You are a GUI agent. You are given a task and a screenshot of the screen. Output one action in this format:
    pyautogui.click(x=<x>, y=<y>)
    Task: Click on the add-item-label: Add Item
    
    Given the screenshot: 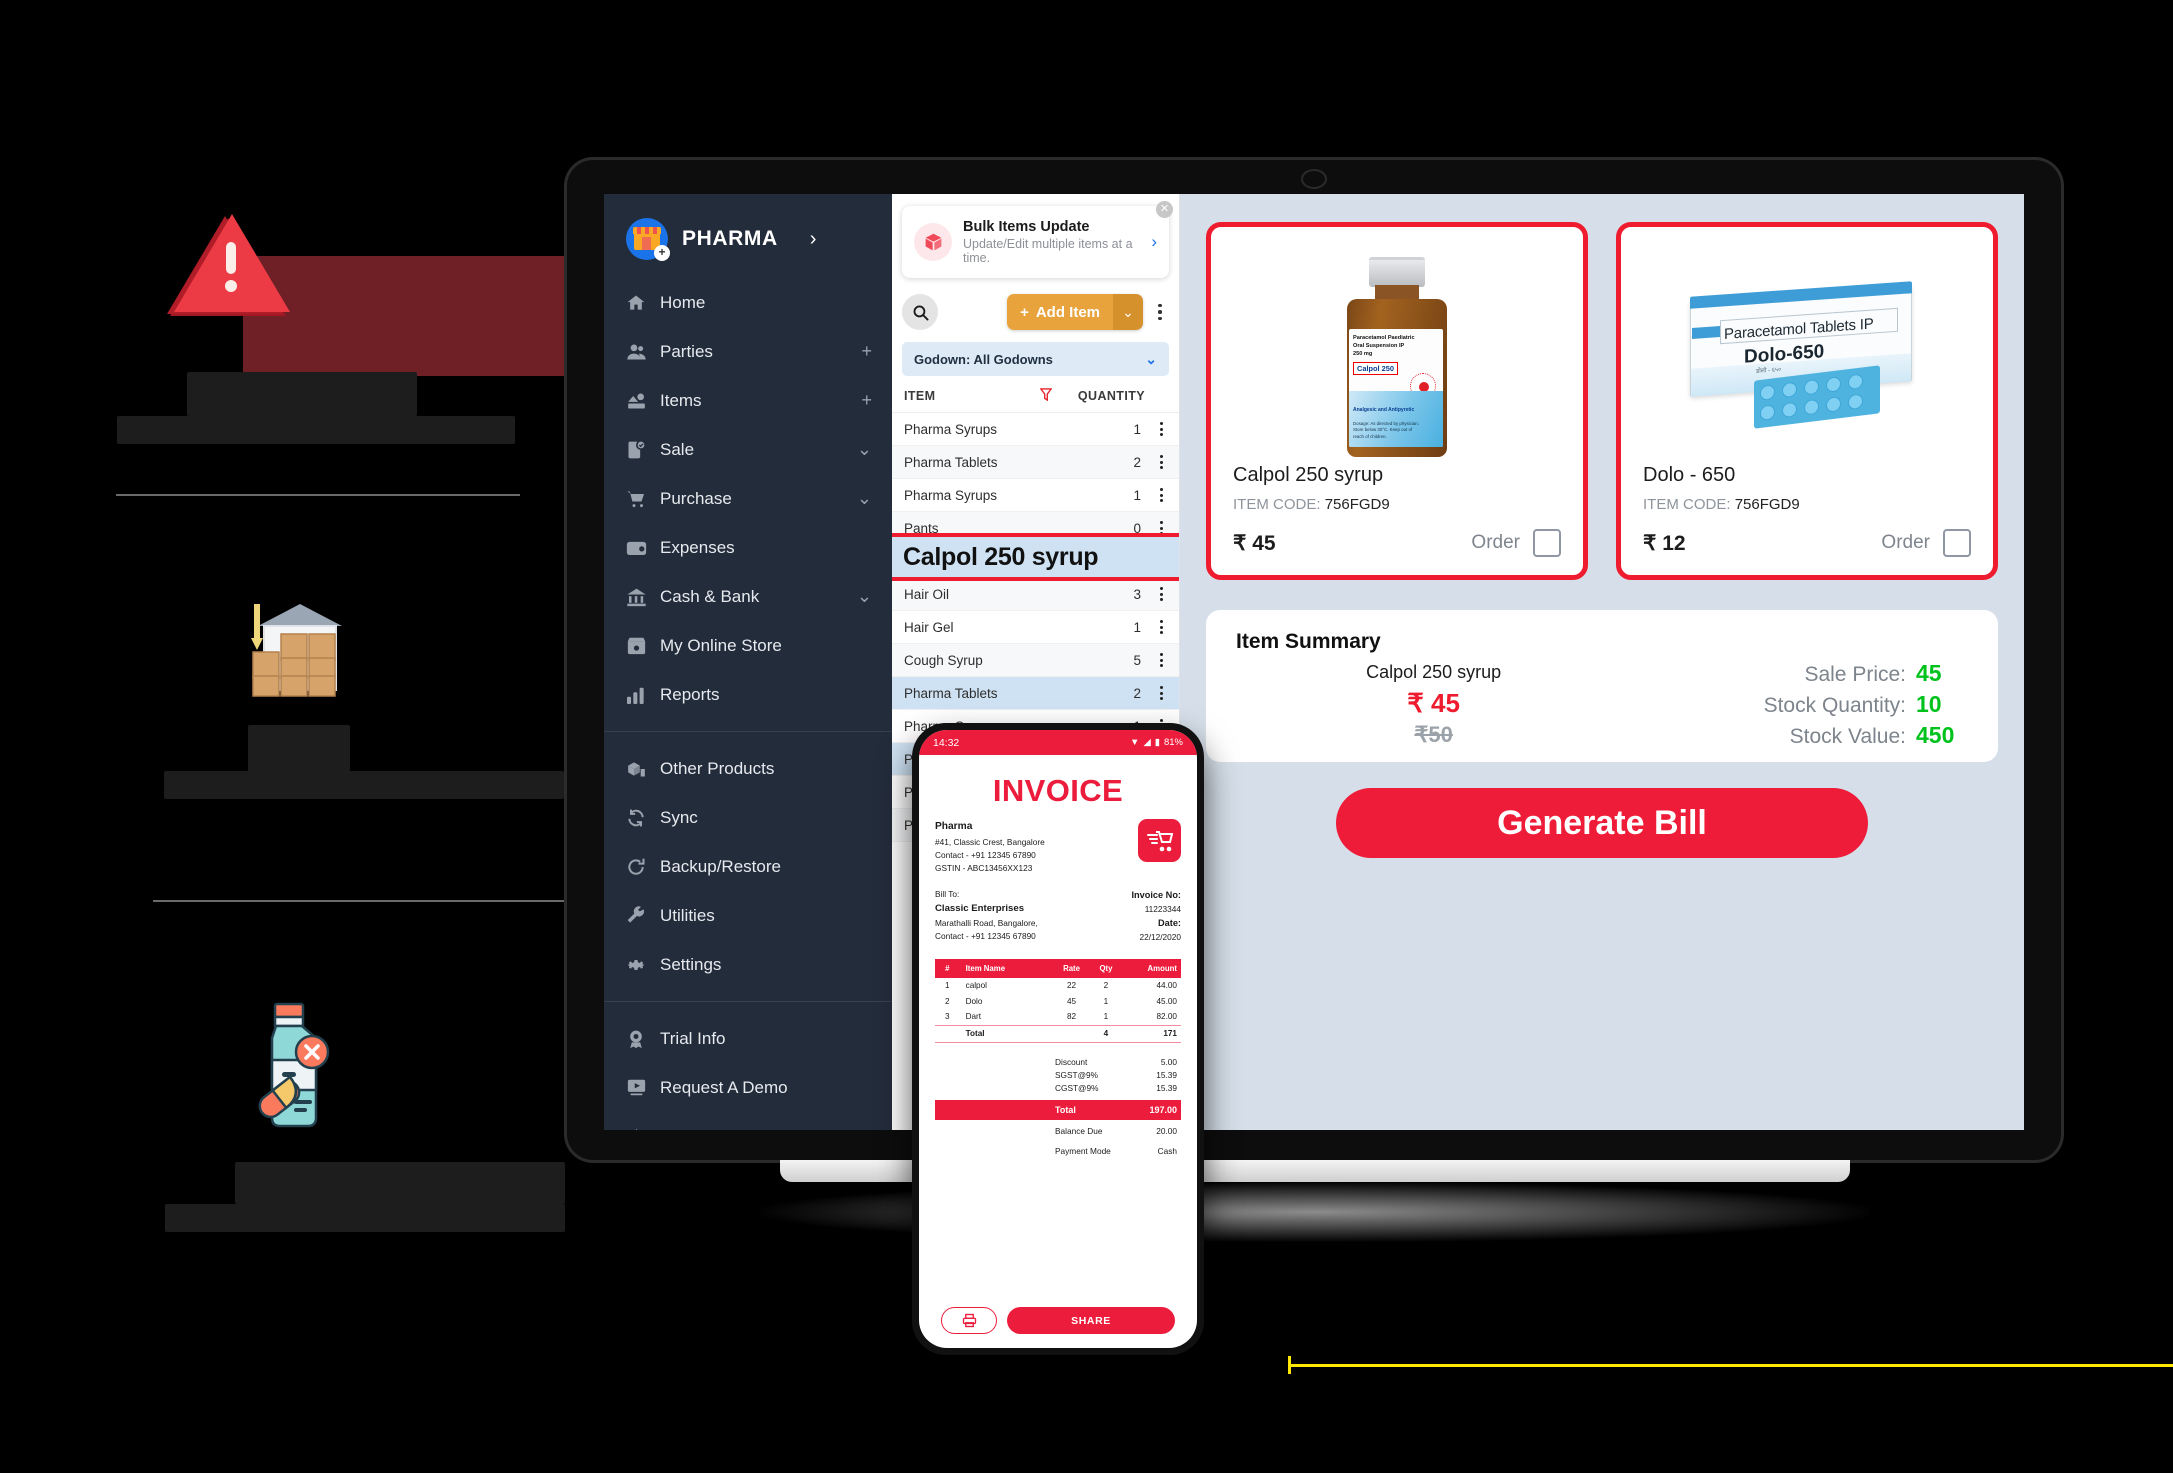 What is the action you would take?
    pyautogui.click(x=1067, y=312)
    